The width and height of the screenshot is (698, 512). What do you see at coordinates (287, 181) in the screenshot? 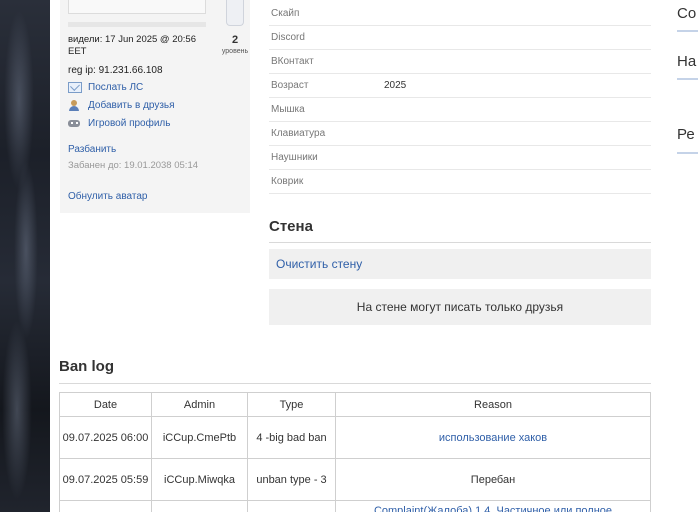
I see `info-key: Коврик` at bounding box center [287, 181].